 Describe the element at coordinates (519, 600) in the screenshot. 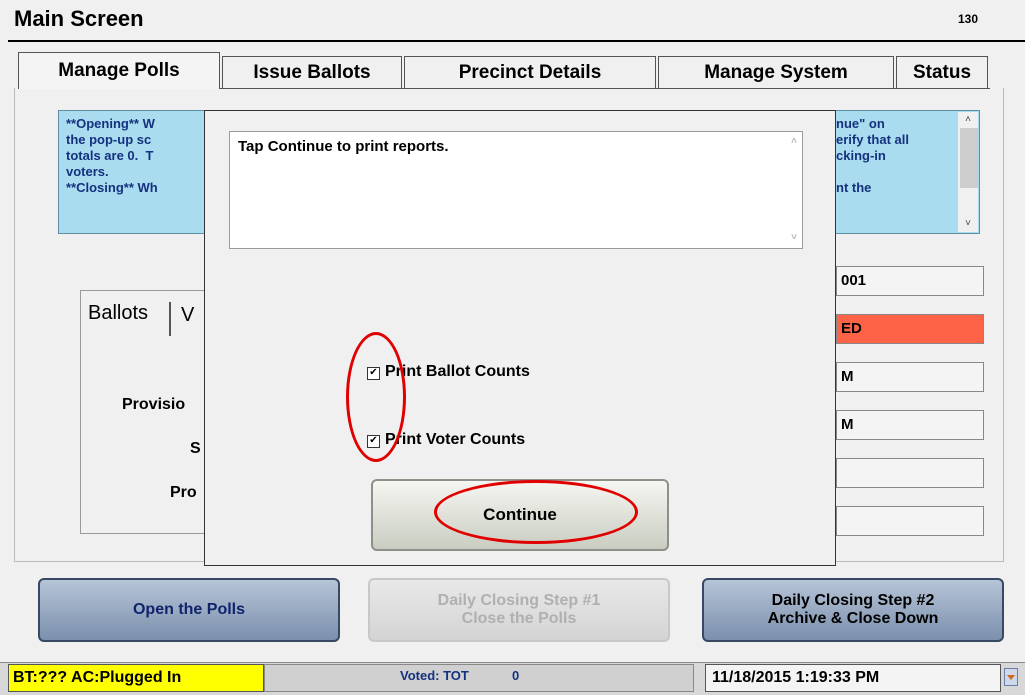

I see `close-polls-label-1: Daily Closing Step #1` at that location.